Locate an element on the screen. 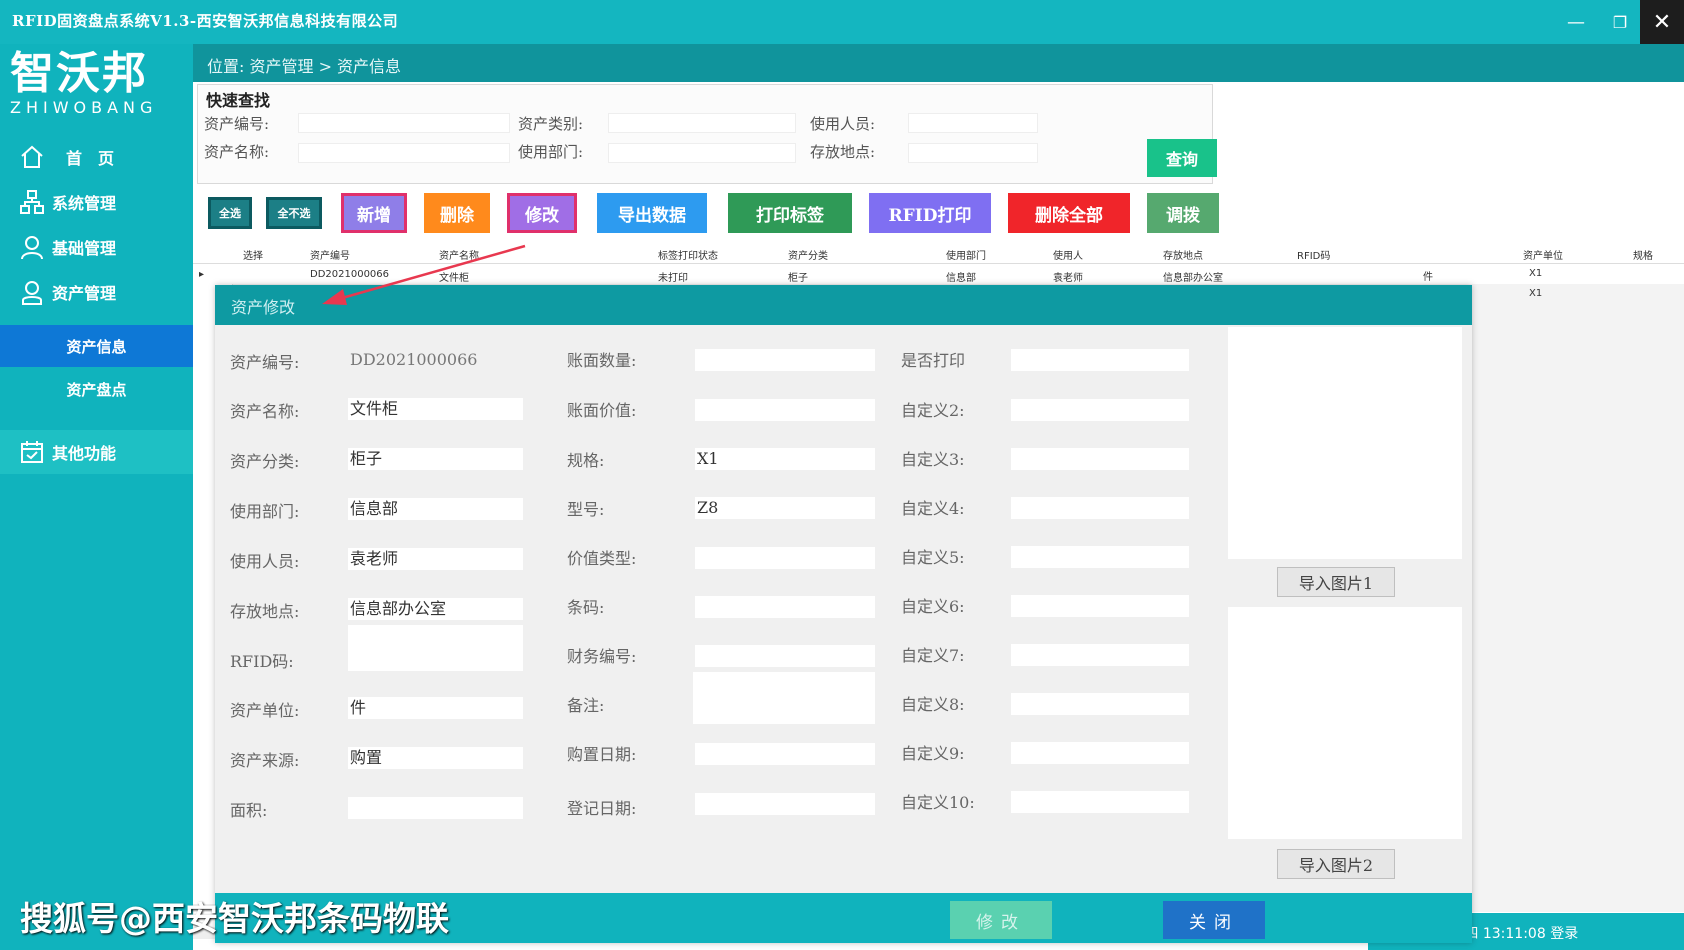 This screenshot has height=950, width=1684. rfid-code-field is located at coordinates (435, 648).